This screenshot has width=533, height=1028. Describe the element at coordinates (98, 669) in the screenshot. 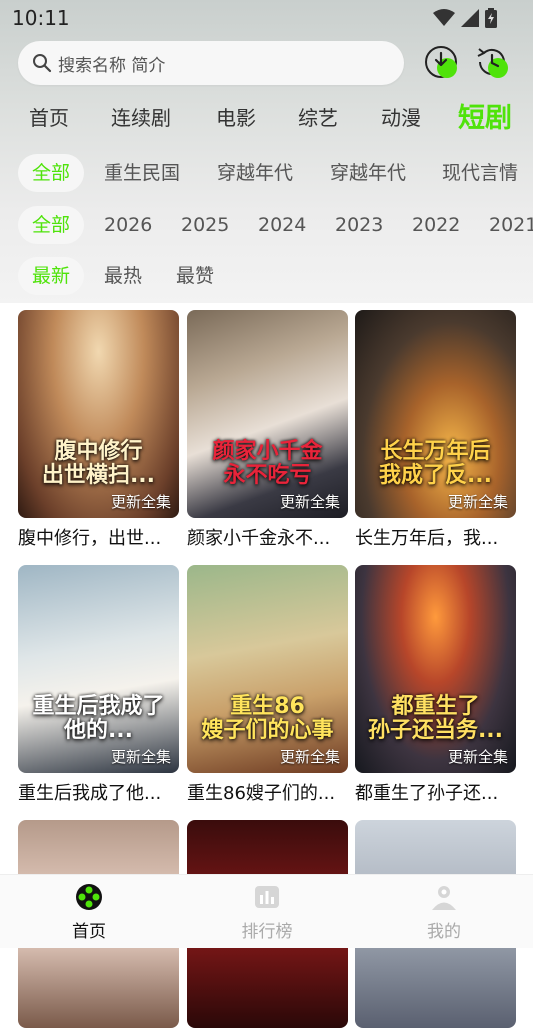

I see `poster-image: 重生后我成了 他的... 更新全集` at that location.